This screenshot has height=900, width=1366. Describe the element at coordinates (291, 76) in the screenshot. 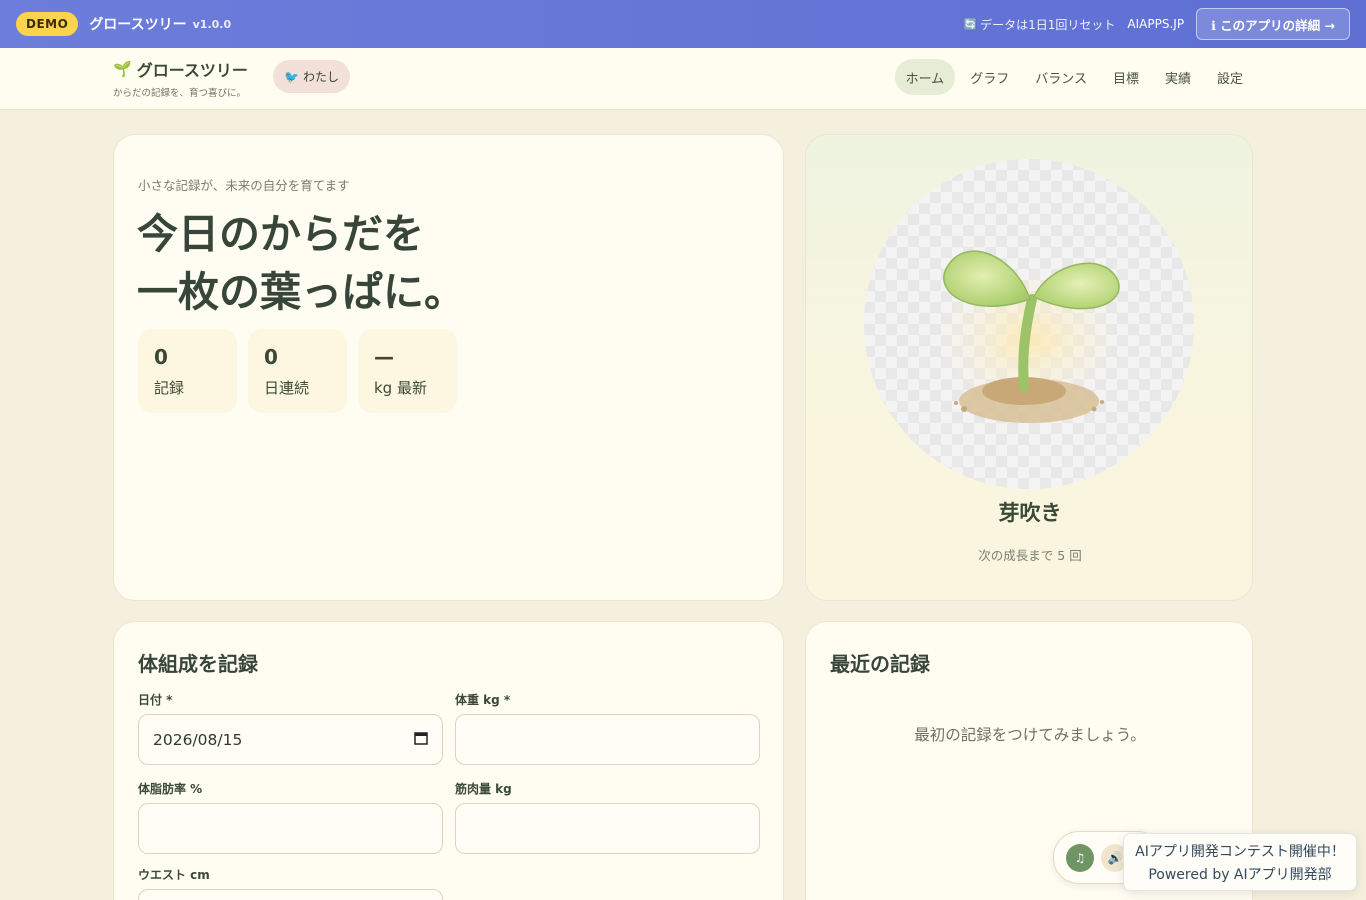

I see `bird-icon: 🐦` at that location.